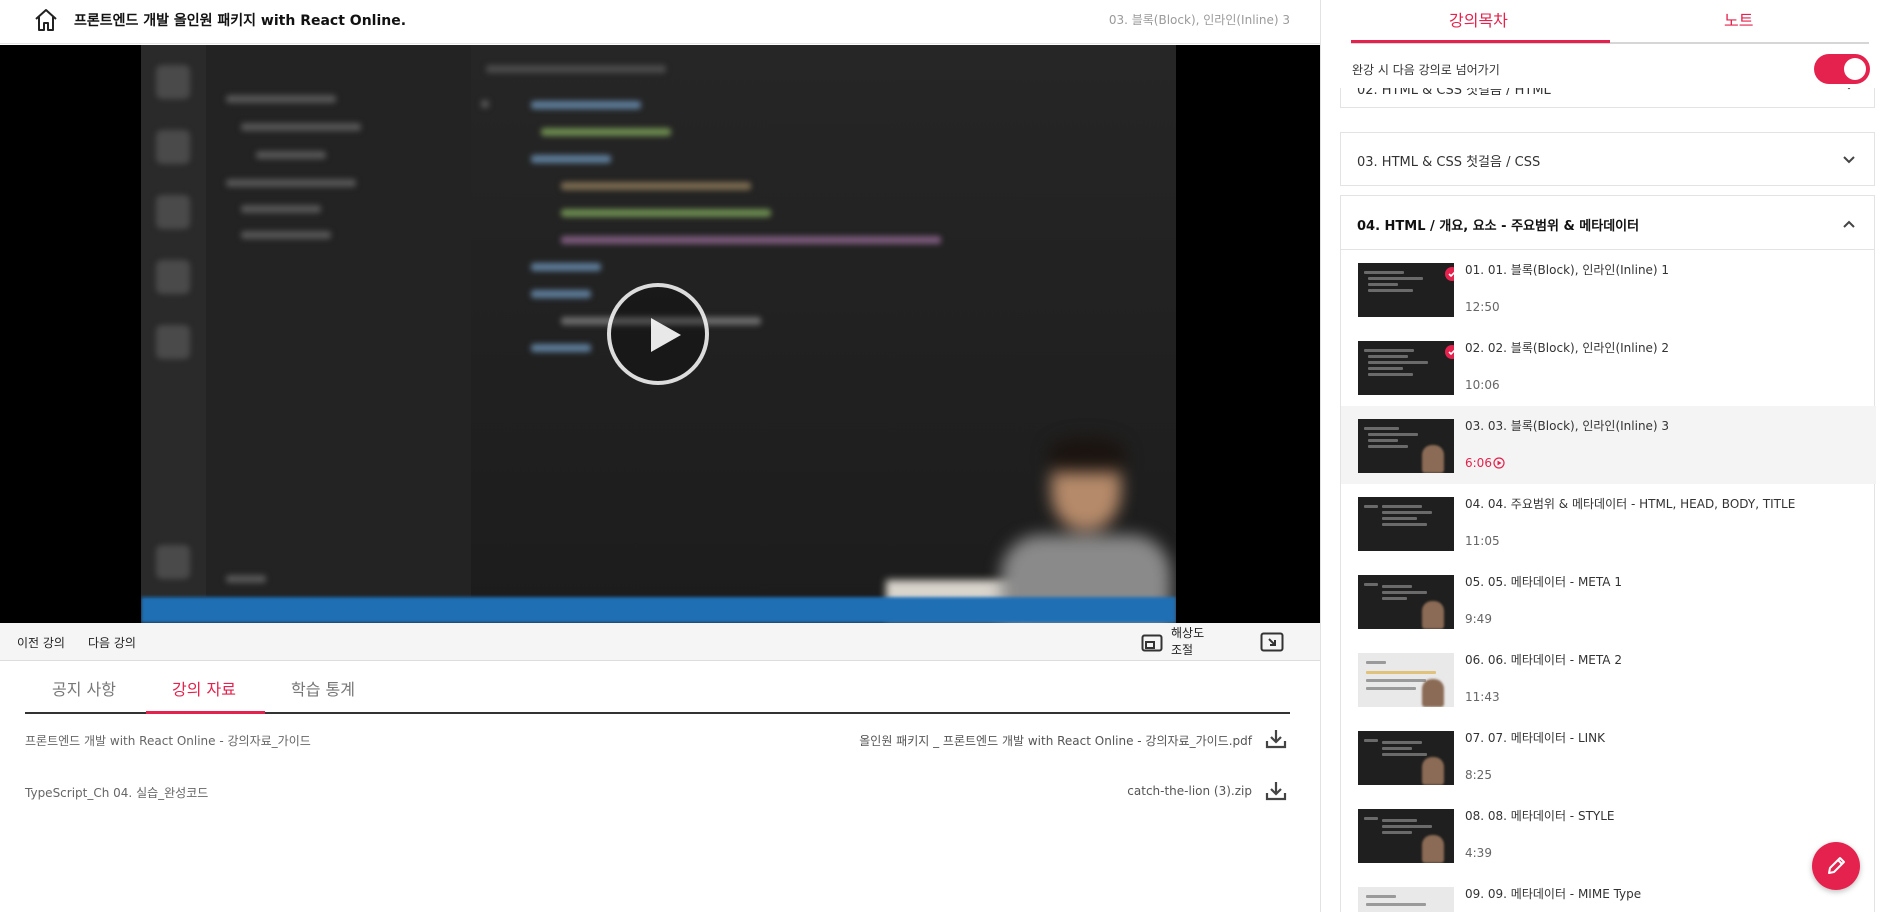 This screenshot has width=1896, height=912. Describe the element at coordinates (46, 20) in the screenshot. I see `home-icon` at that location.